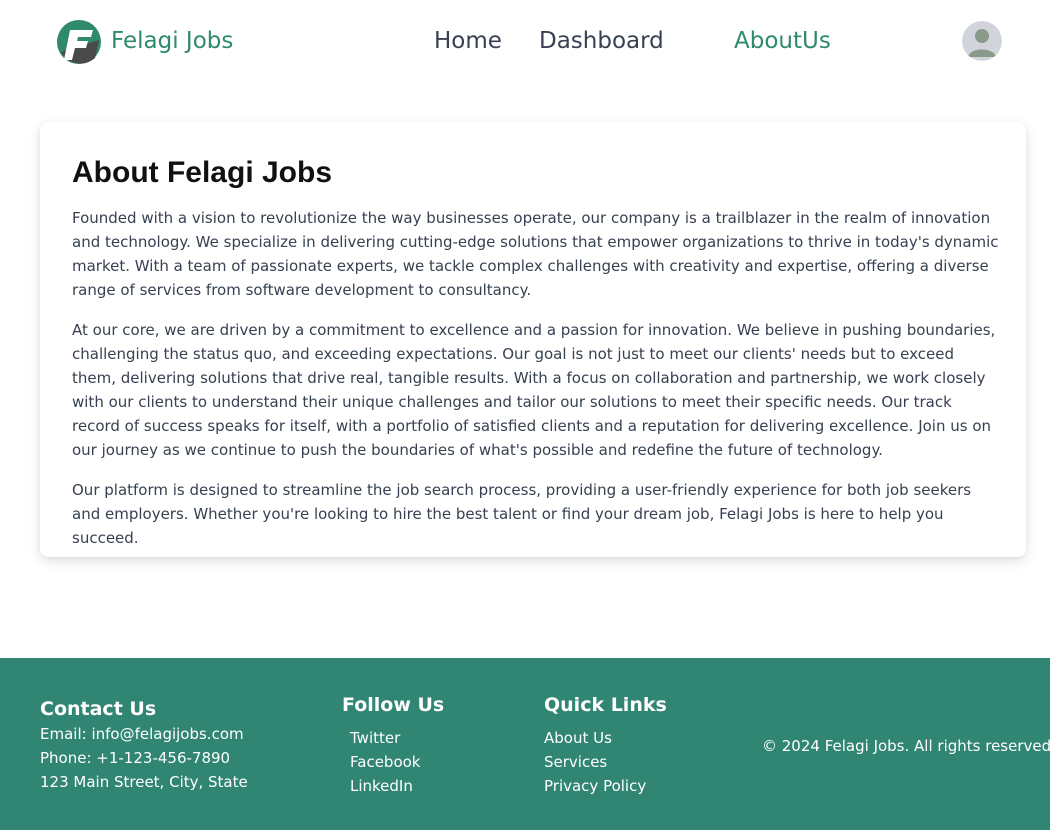 This screenshot has height=830, width=1050. What do you see at coordinates (595, 786) in the screenshot?
I see `privacy-policy-link: Privacy Policy` at bounding box center [595, 786].